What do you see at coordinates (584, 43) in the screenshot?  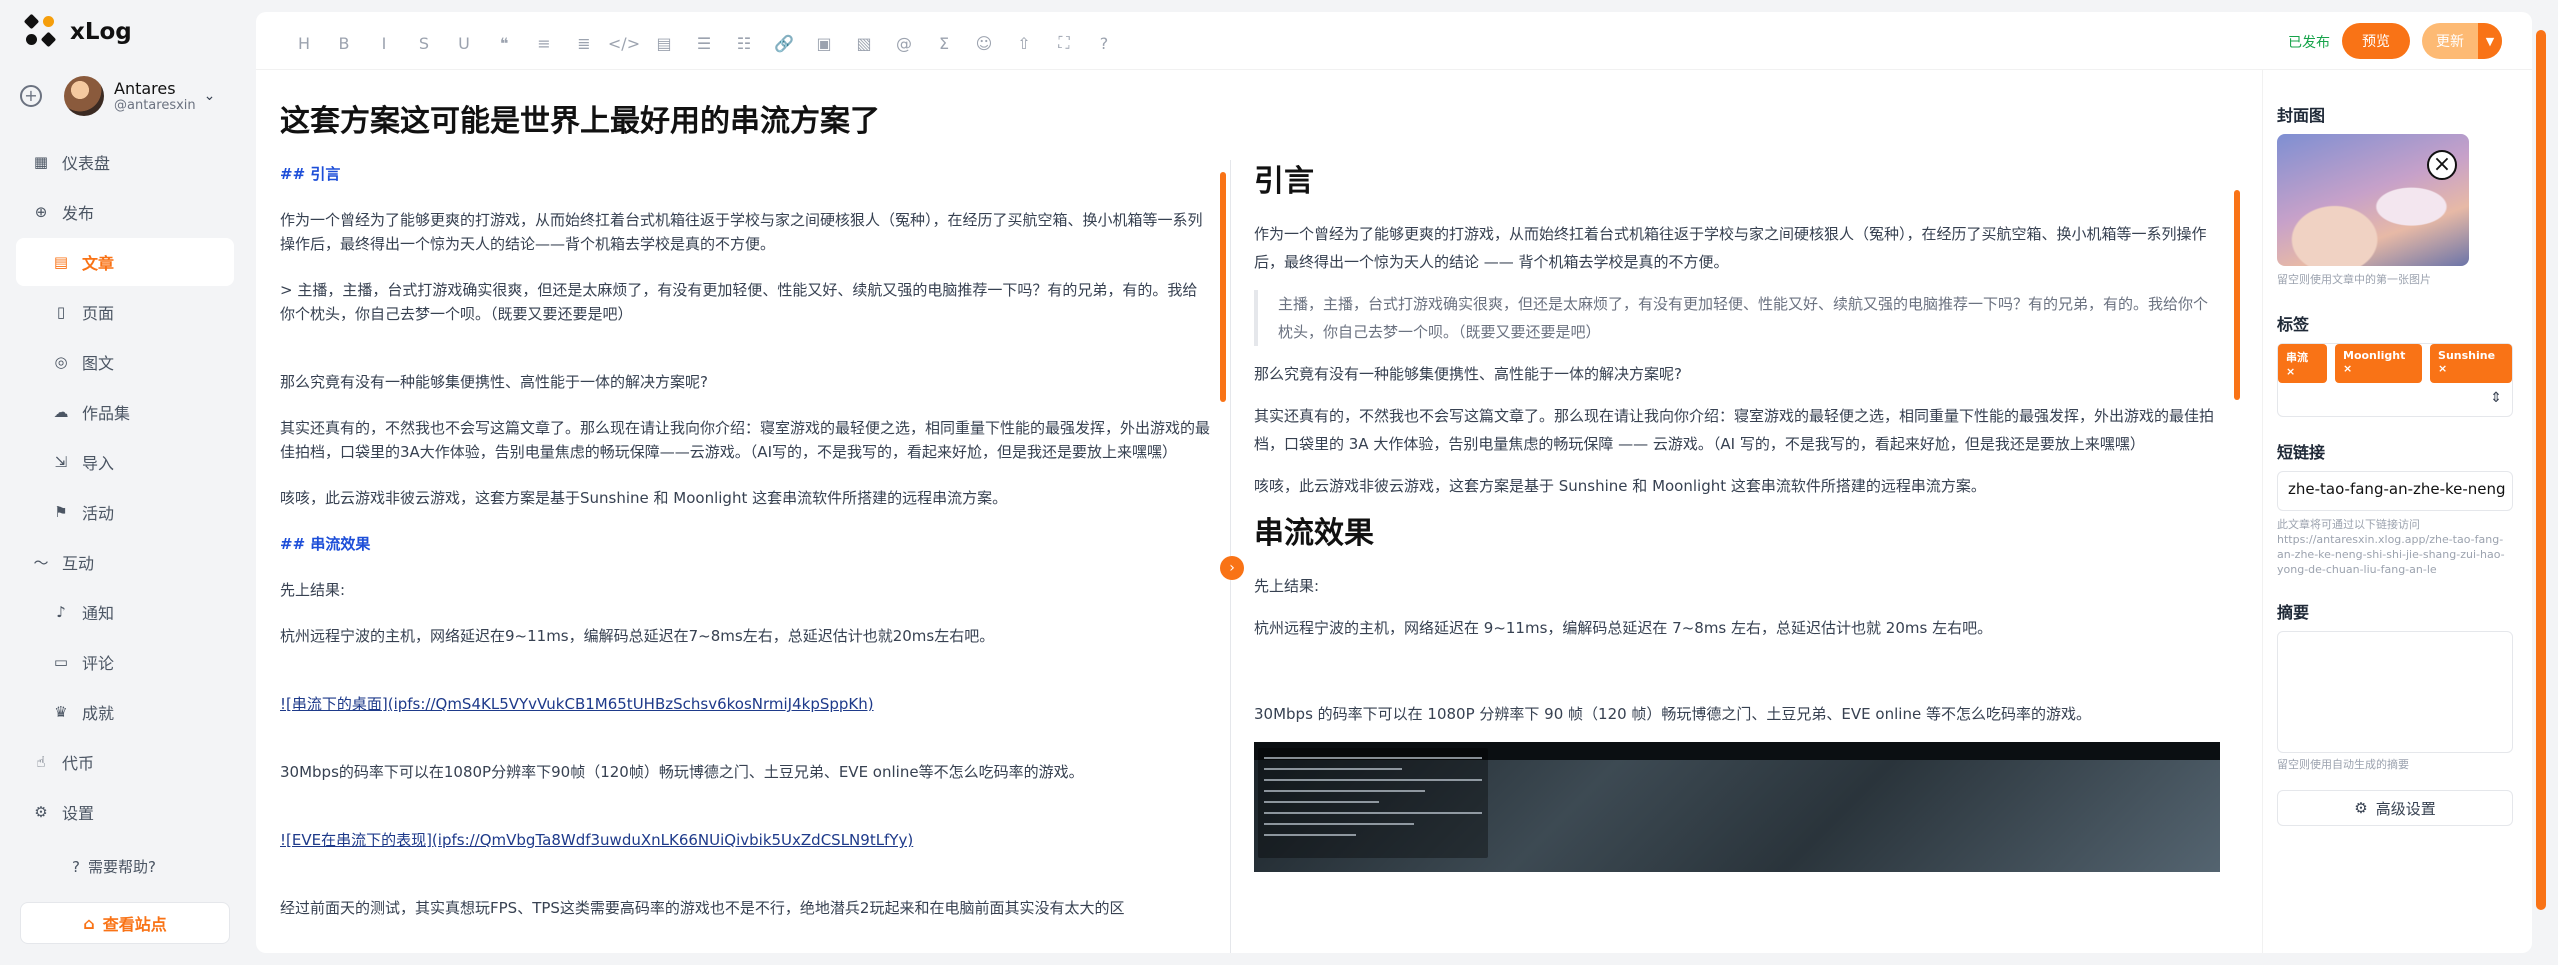 I see `align-right-icon: ≣` at bounding box center [584, 43].